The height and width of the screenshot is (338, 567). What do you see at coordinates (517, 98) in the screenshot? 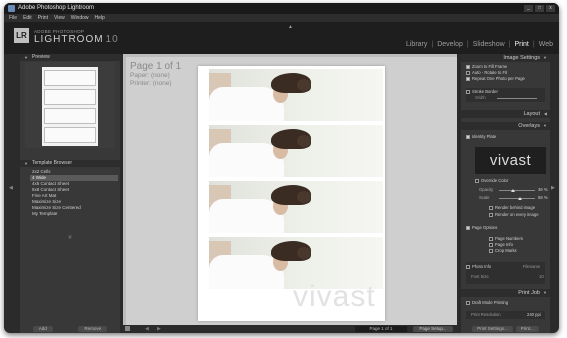
I see `stroke-width-slider` at bounding box center [517, 98].